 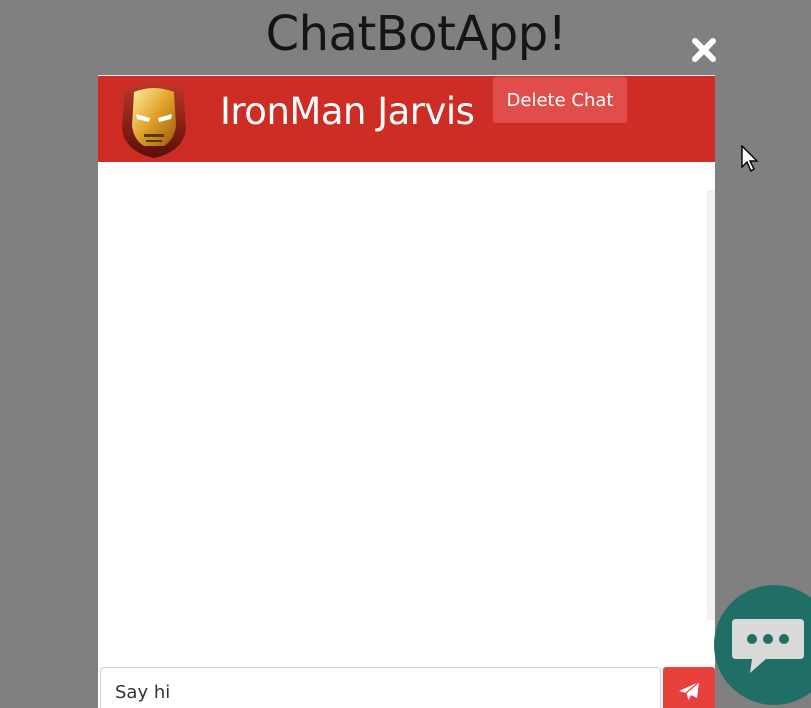 I want to click on chat-header: IronMan Jarvis Delete Chat, so click(x=406, y=119).